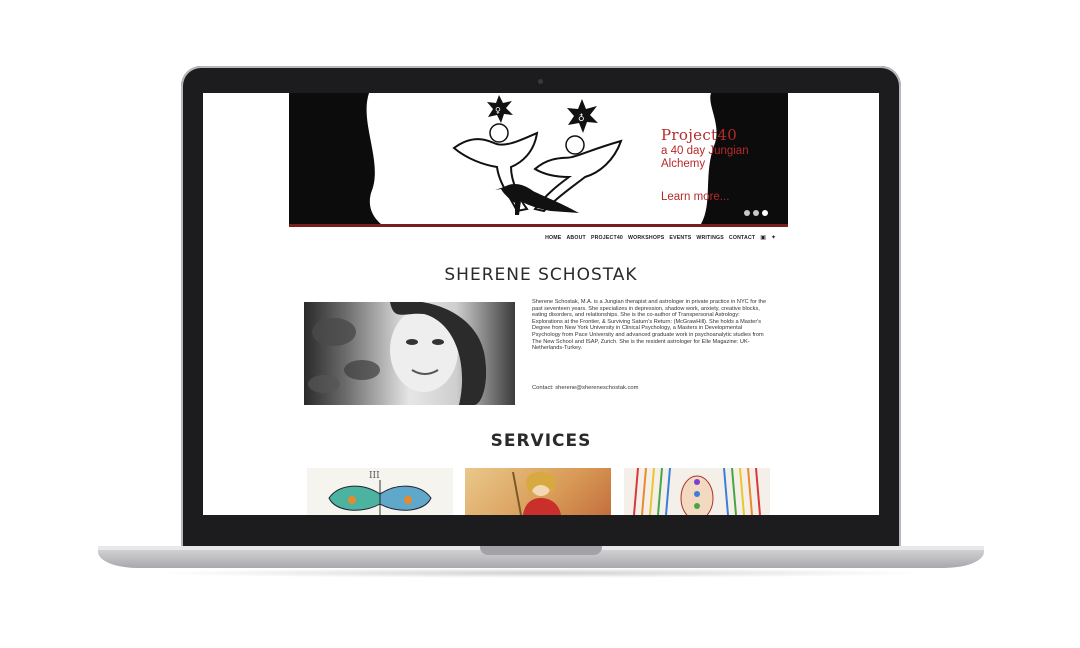 Image resolution: width=1080 pixels, height=648 pixels. What do you see at coordinates (646, 238) in the screenshot?
I see `nav-workshops: WORKSHOPS` at bounding box center [646, 238].